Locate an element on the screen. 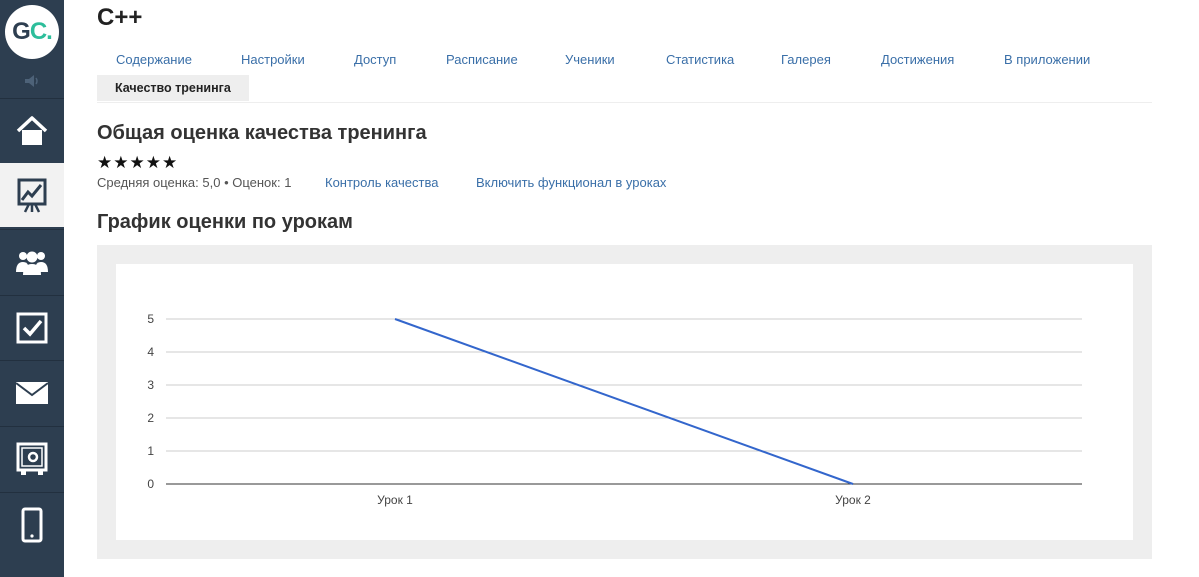 The height and width of the screenshot is (577, 1199). rating-series-line is located at coordinates (624, 401).